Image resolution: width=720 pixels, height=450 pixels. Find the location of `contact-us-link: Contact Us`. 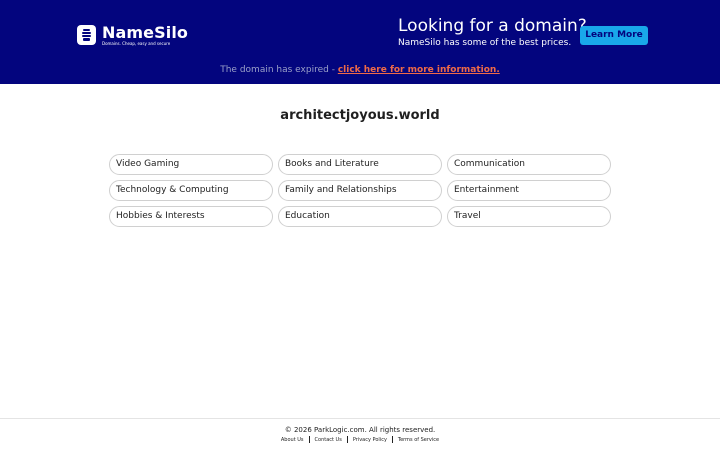

contact-us-link: Contact Us is located at coordinates (328, 440).